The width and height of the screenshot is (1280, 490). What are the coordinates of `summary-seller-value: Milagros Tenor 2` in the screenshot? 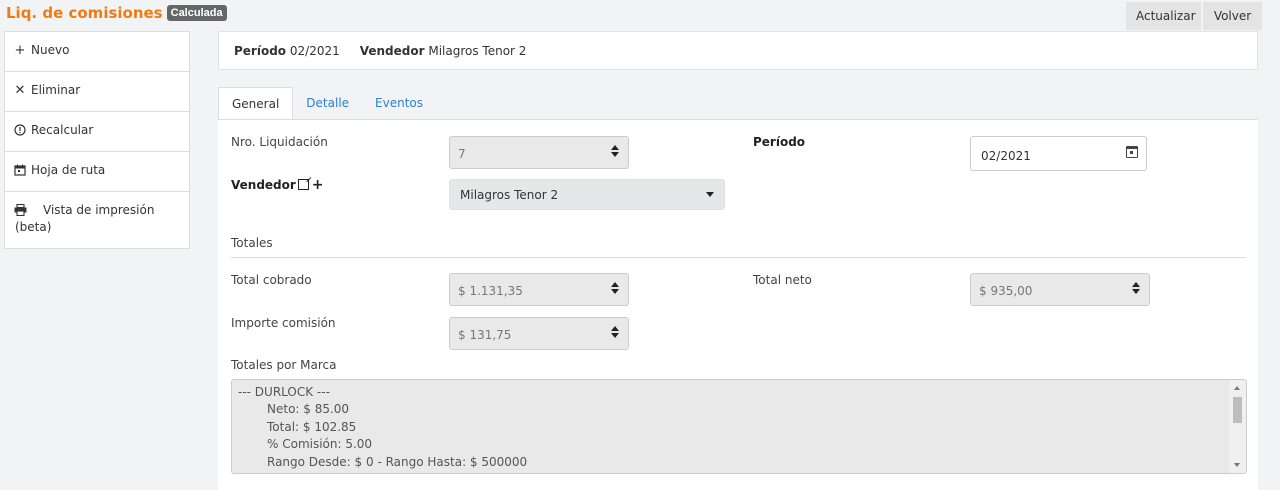 It's located at (477, 50).